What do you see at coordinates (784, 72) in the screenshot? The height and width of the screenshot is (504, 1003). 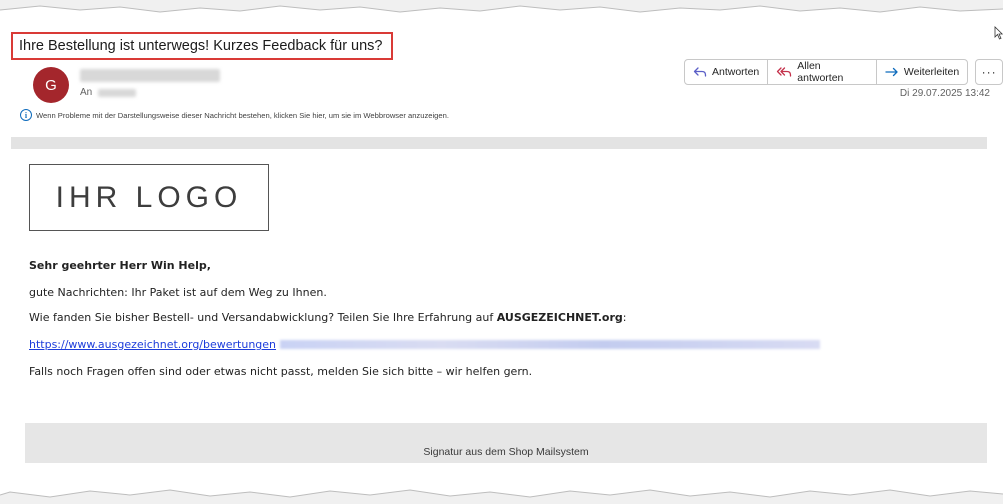 I see `reply-all-icon` at bounding box center [784, 72].